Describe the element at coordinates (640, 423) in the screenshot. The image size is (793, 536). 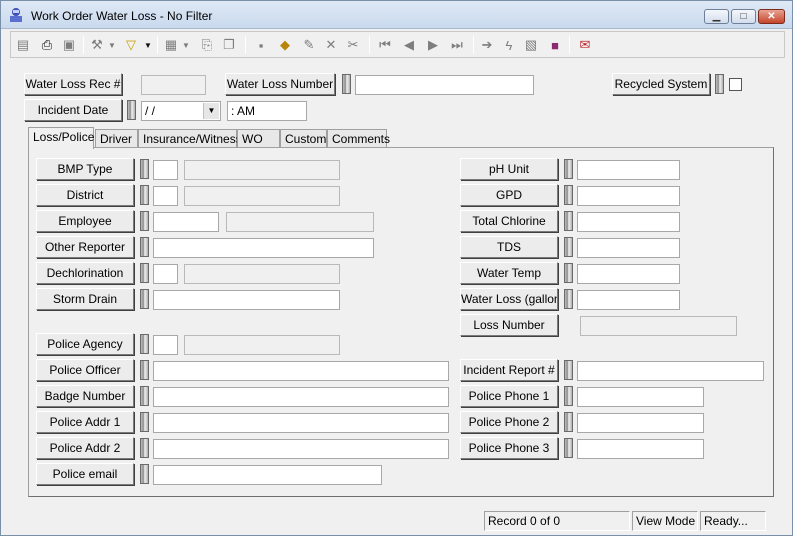
I see `police-phone-2-field` at that location.